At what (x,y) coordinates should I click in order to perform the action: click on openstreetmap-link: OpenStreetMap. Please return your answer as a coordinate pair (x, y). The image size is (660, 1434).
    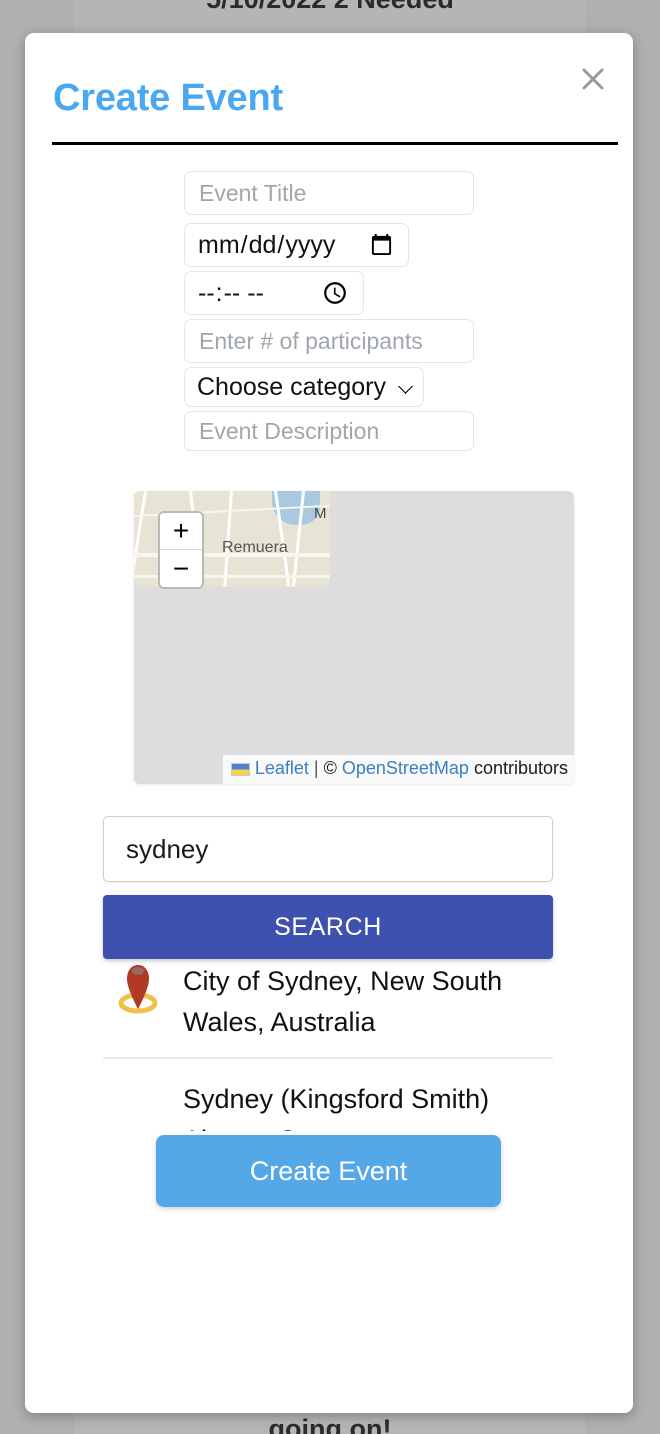
    Looking at the image, I should click on (405, 769).